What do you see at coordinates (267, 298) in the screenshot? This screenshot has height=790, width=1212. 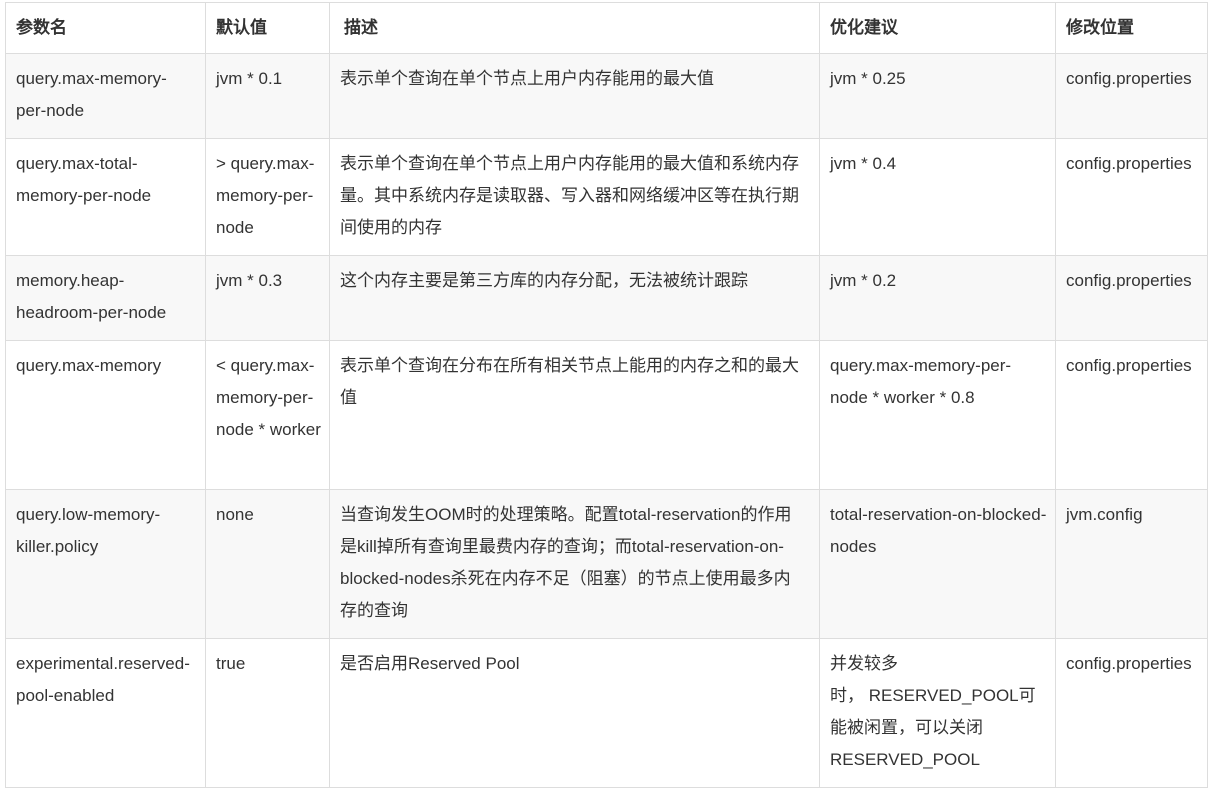 I see `default-value-cell: jvm * 0.3` at bounding box center [267, 298].